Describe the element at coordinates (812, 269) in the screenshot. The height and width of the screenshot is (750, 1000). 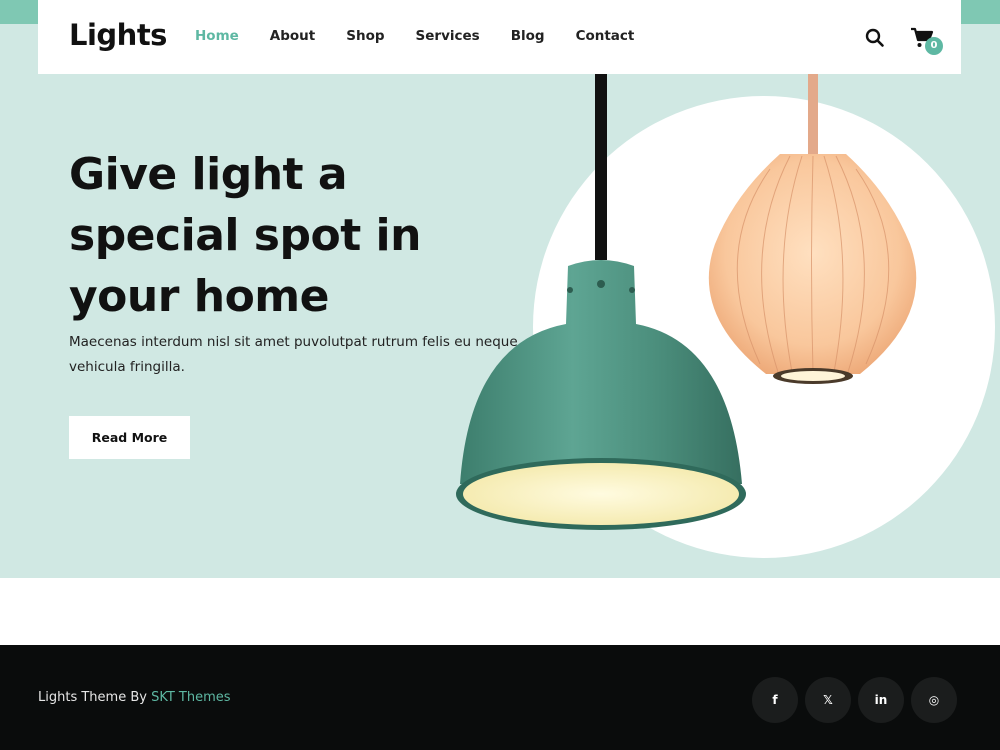
I see `paper-lantern` at that location.